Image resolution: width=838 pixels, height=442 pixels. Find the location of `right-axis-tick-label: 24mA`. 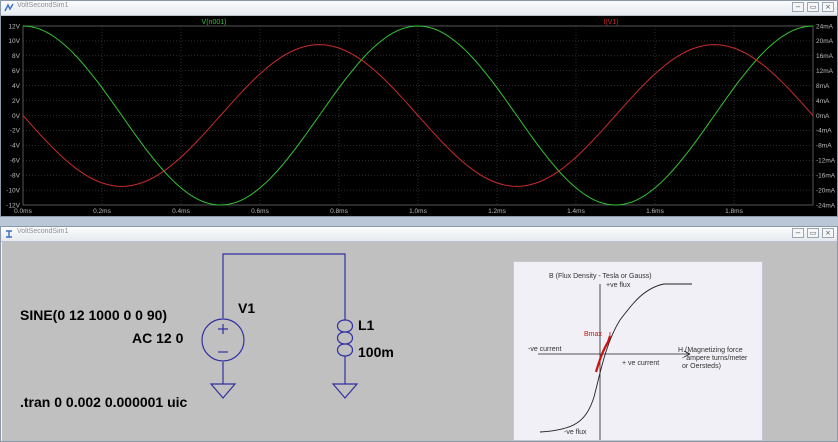

right-axis-tick-label: 24mA is located at coordinates (825, 26).